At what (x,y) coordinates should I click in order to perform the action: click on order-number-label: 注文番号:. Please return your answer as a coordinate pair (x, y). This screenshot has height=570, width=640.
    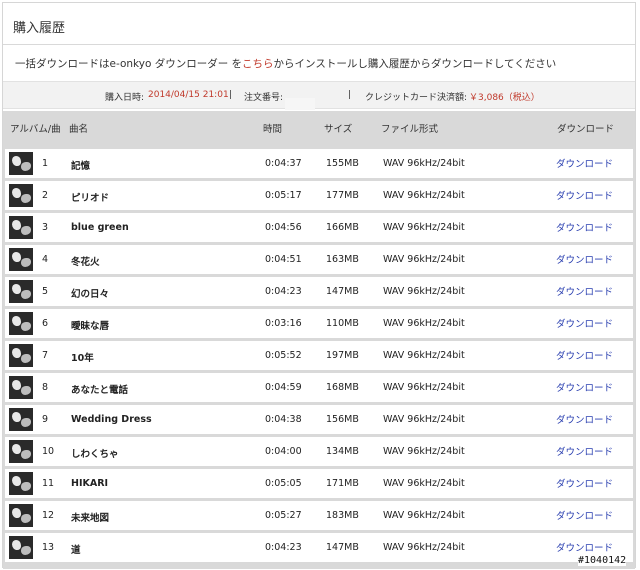
    Looking at the image, I should click on (264, 98).